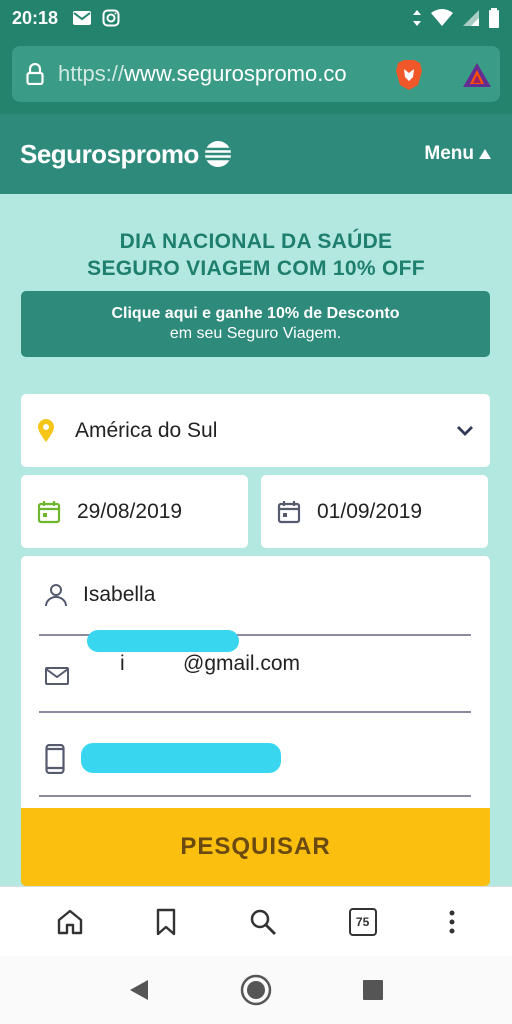  Describe the element at coordinates (46, 430) in the screenshot. I see `location-pin-icon` at that location.